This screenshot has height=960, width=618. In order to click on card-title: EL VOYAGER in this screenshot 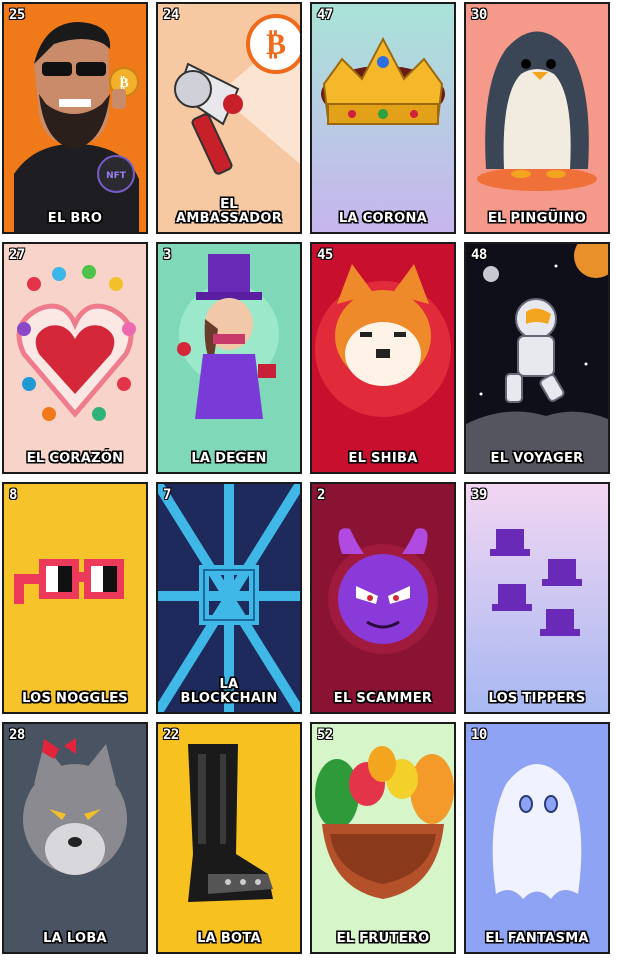, I will do `click(537, 458)`.